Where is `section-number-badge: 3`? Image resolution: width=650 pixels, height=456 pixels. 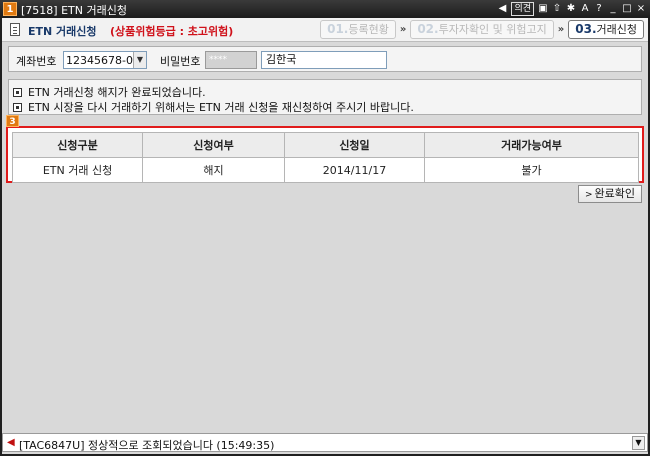 section-number-badge: 3 is located at coordinates (12, 121).